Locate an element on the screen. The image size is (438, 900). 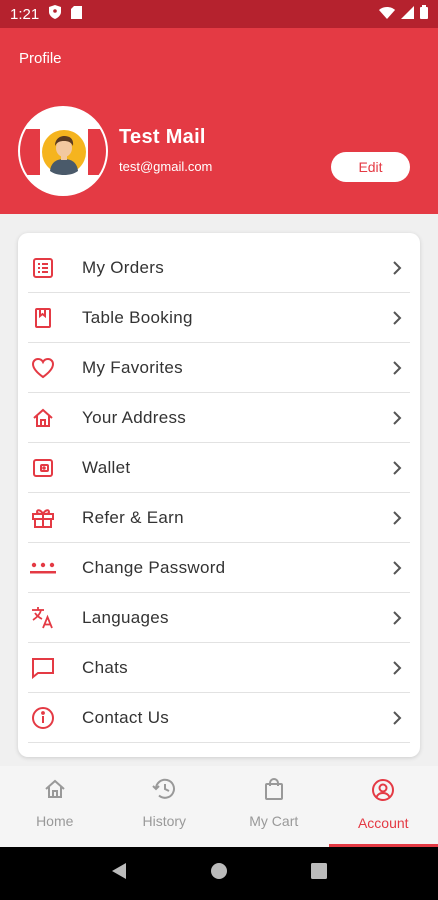
menu-item-label: Refer & Earn is located at coordinates (133, 517).